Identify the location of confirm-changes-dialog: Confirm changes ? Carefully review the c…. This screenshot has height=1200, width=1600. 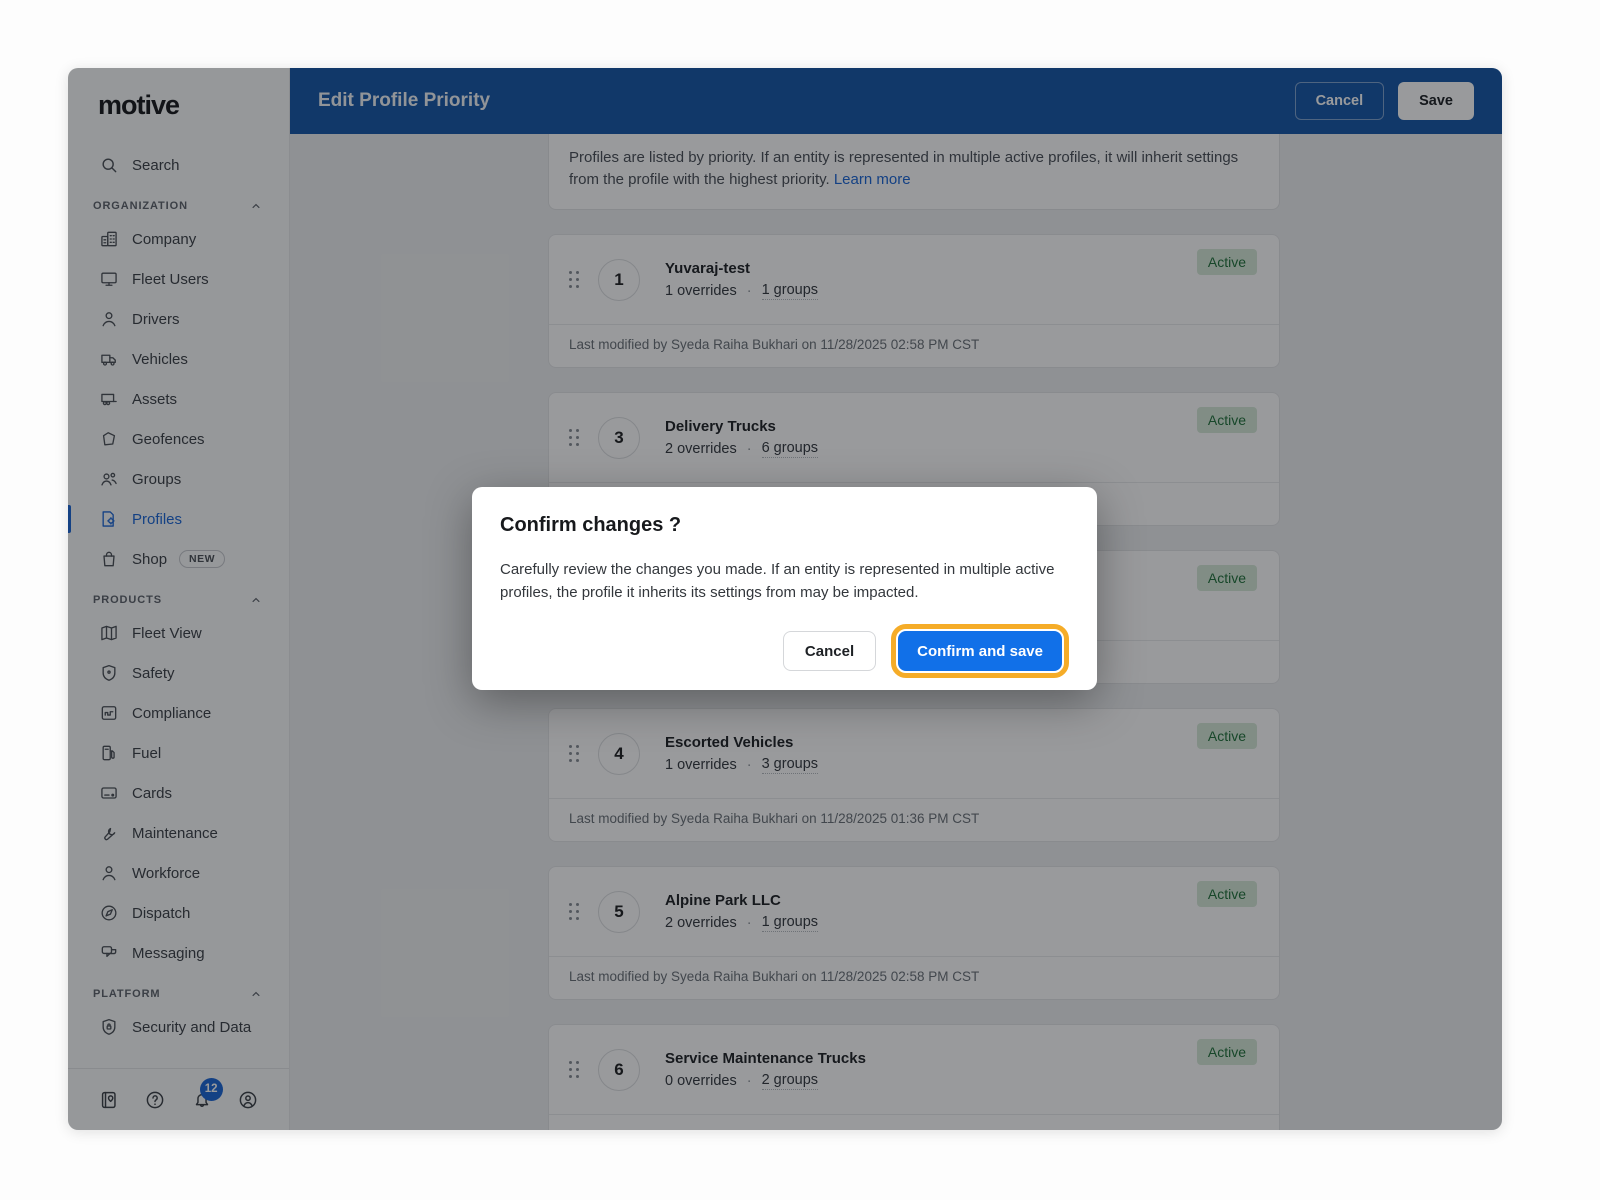
(784, 588).